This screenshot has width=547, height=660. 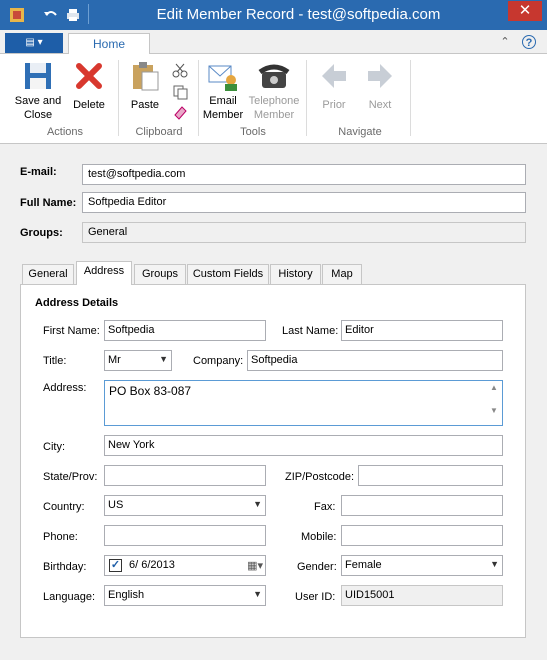 I want to click on telephone-member-button: Telephone Member, so click(x=274, y=89).